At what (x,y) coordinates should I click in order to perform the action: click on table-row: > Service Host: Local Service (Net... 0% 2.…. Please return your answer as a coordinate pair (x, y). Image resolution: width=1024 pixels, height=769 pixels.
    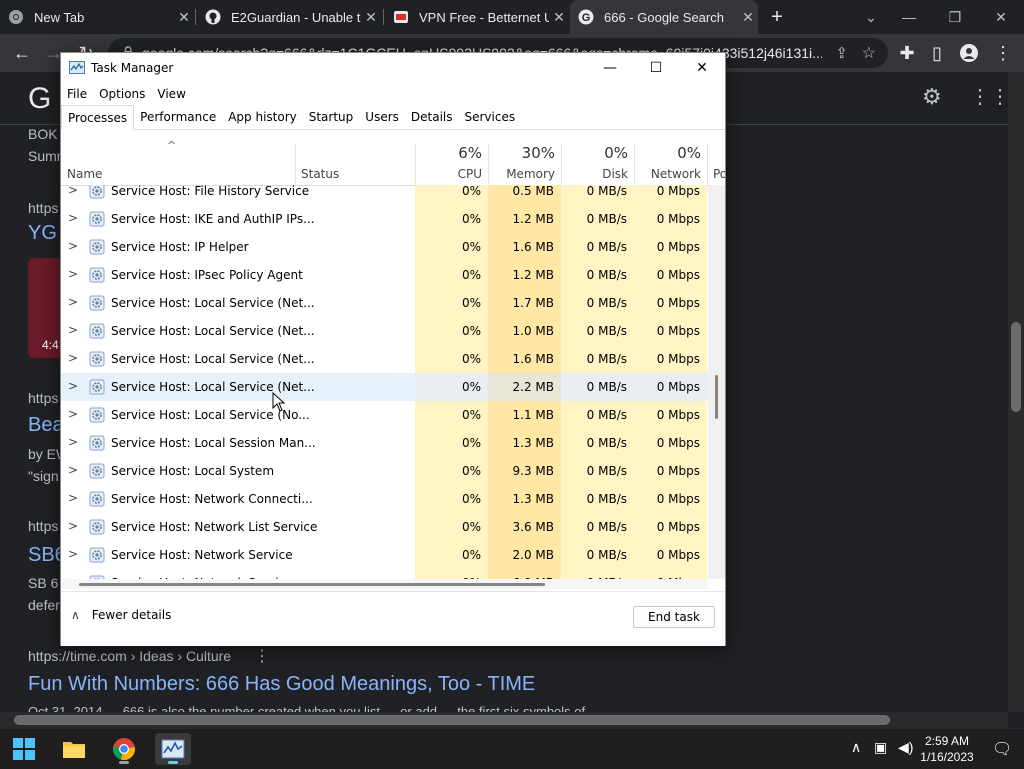
    Looking at the image, I should click on (384, 387).